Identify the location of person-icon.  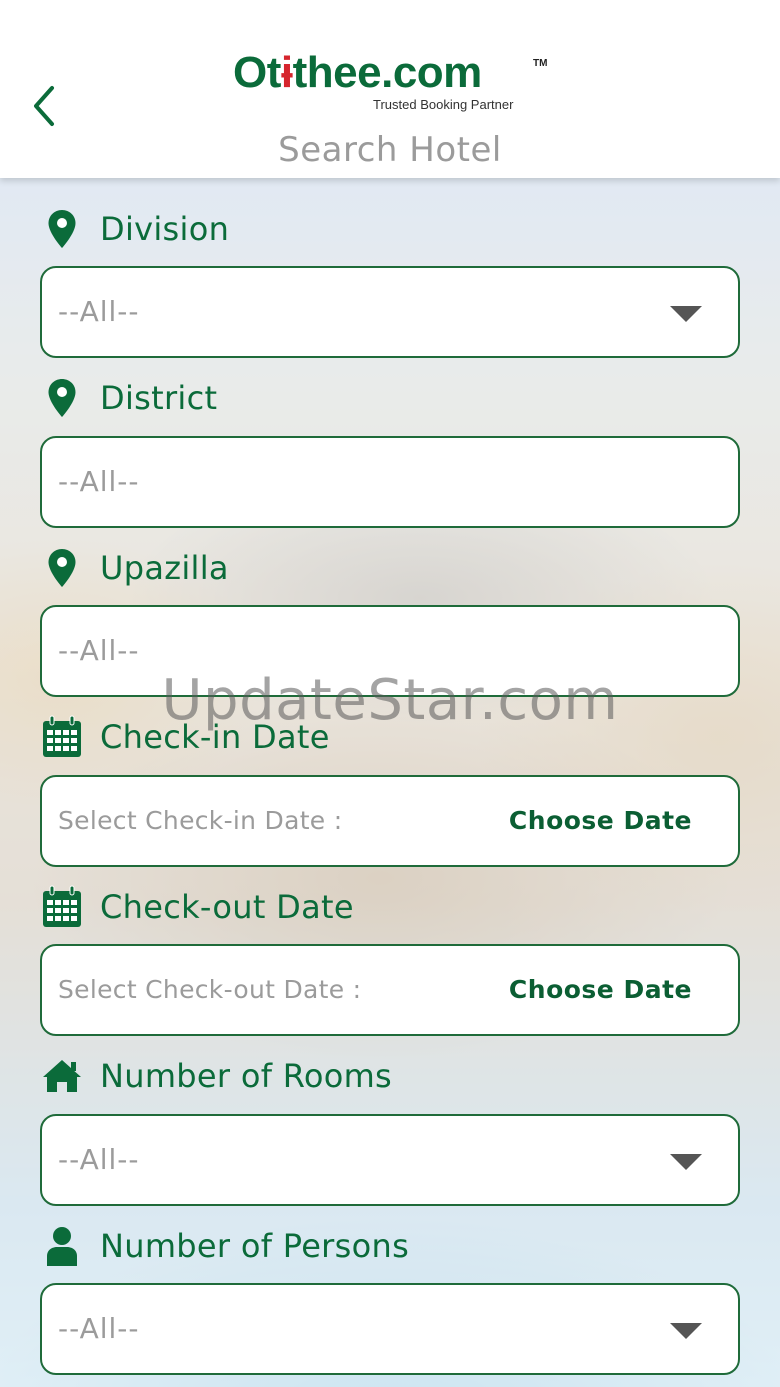
(62, 1246).